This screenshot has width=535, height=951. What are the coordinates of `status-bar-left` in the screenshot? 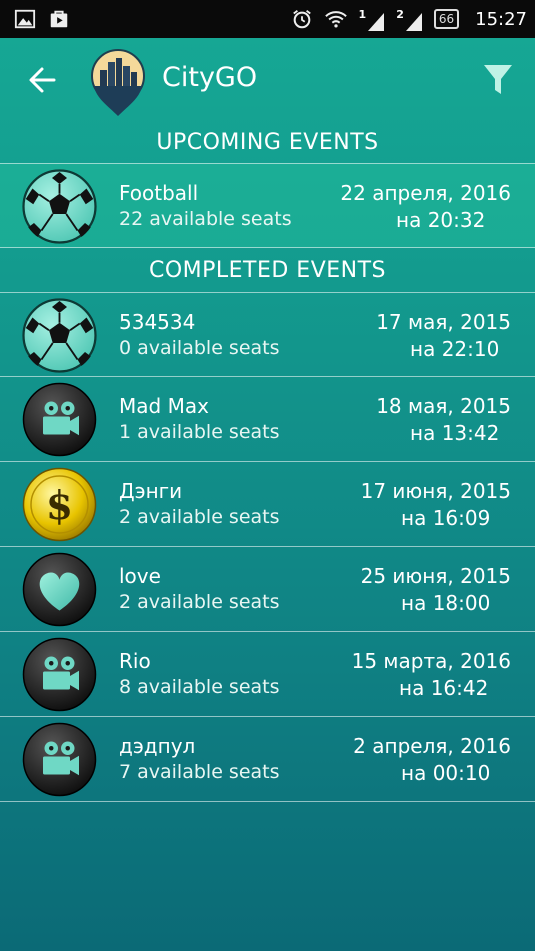 It's located at (42, 19).